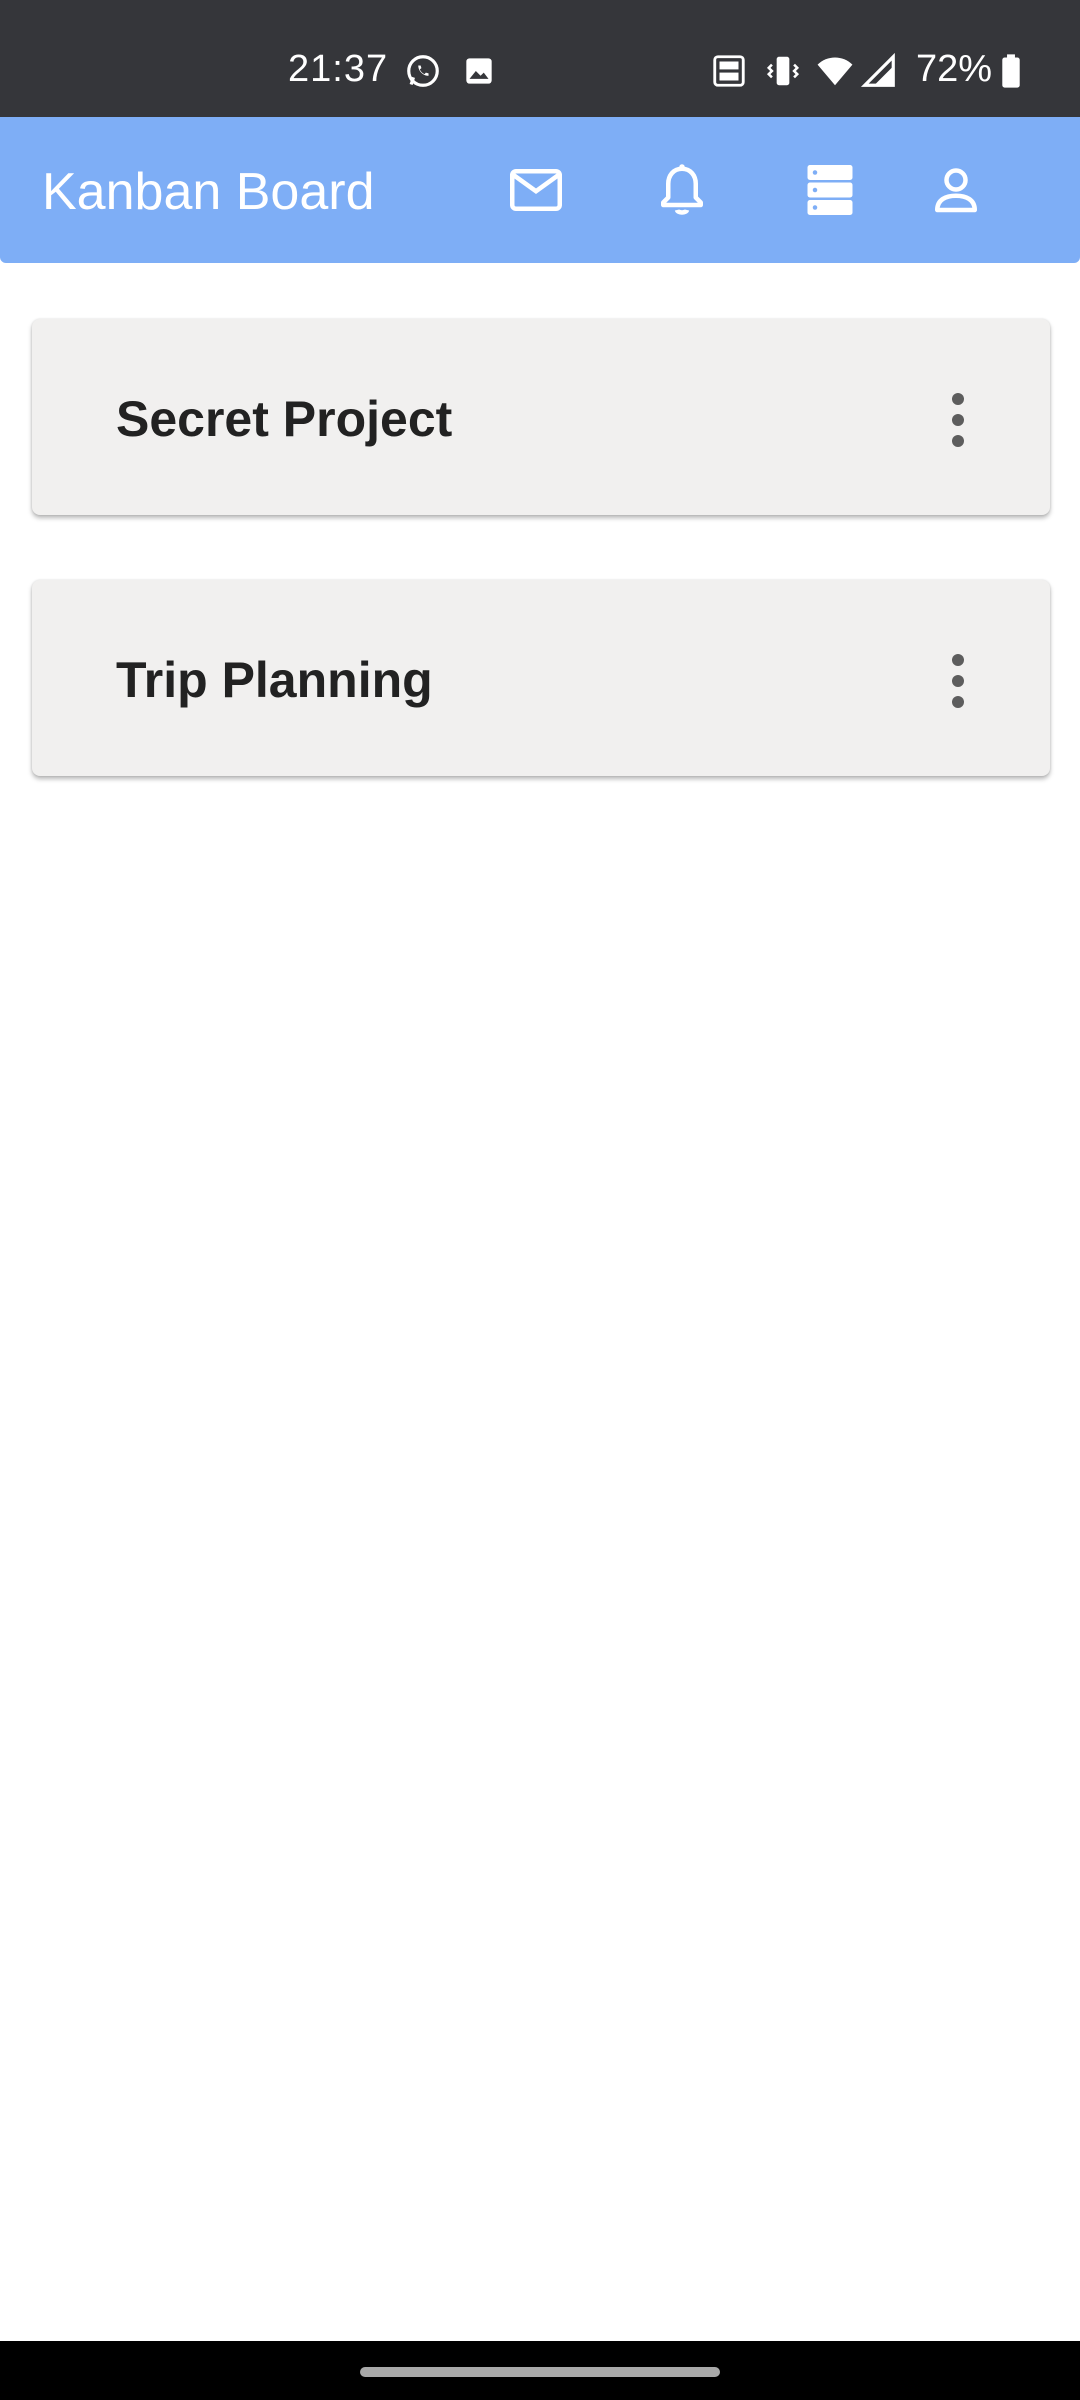 The height and width of the screenshot is (2400, 1080). What do you see at coordinates (541, 678) in the screenshot?
I see `board-card-trip-planning: Trip Planning` at bounding box center [541, 678].